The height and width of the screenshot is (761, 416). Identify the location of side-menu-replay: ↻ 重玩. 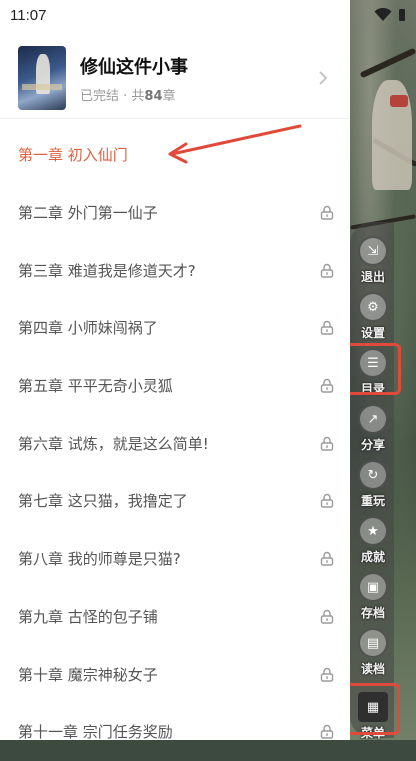
(373, 484).